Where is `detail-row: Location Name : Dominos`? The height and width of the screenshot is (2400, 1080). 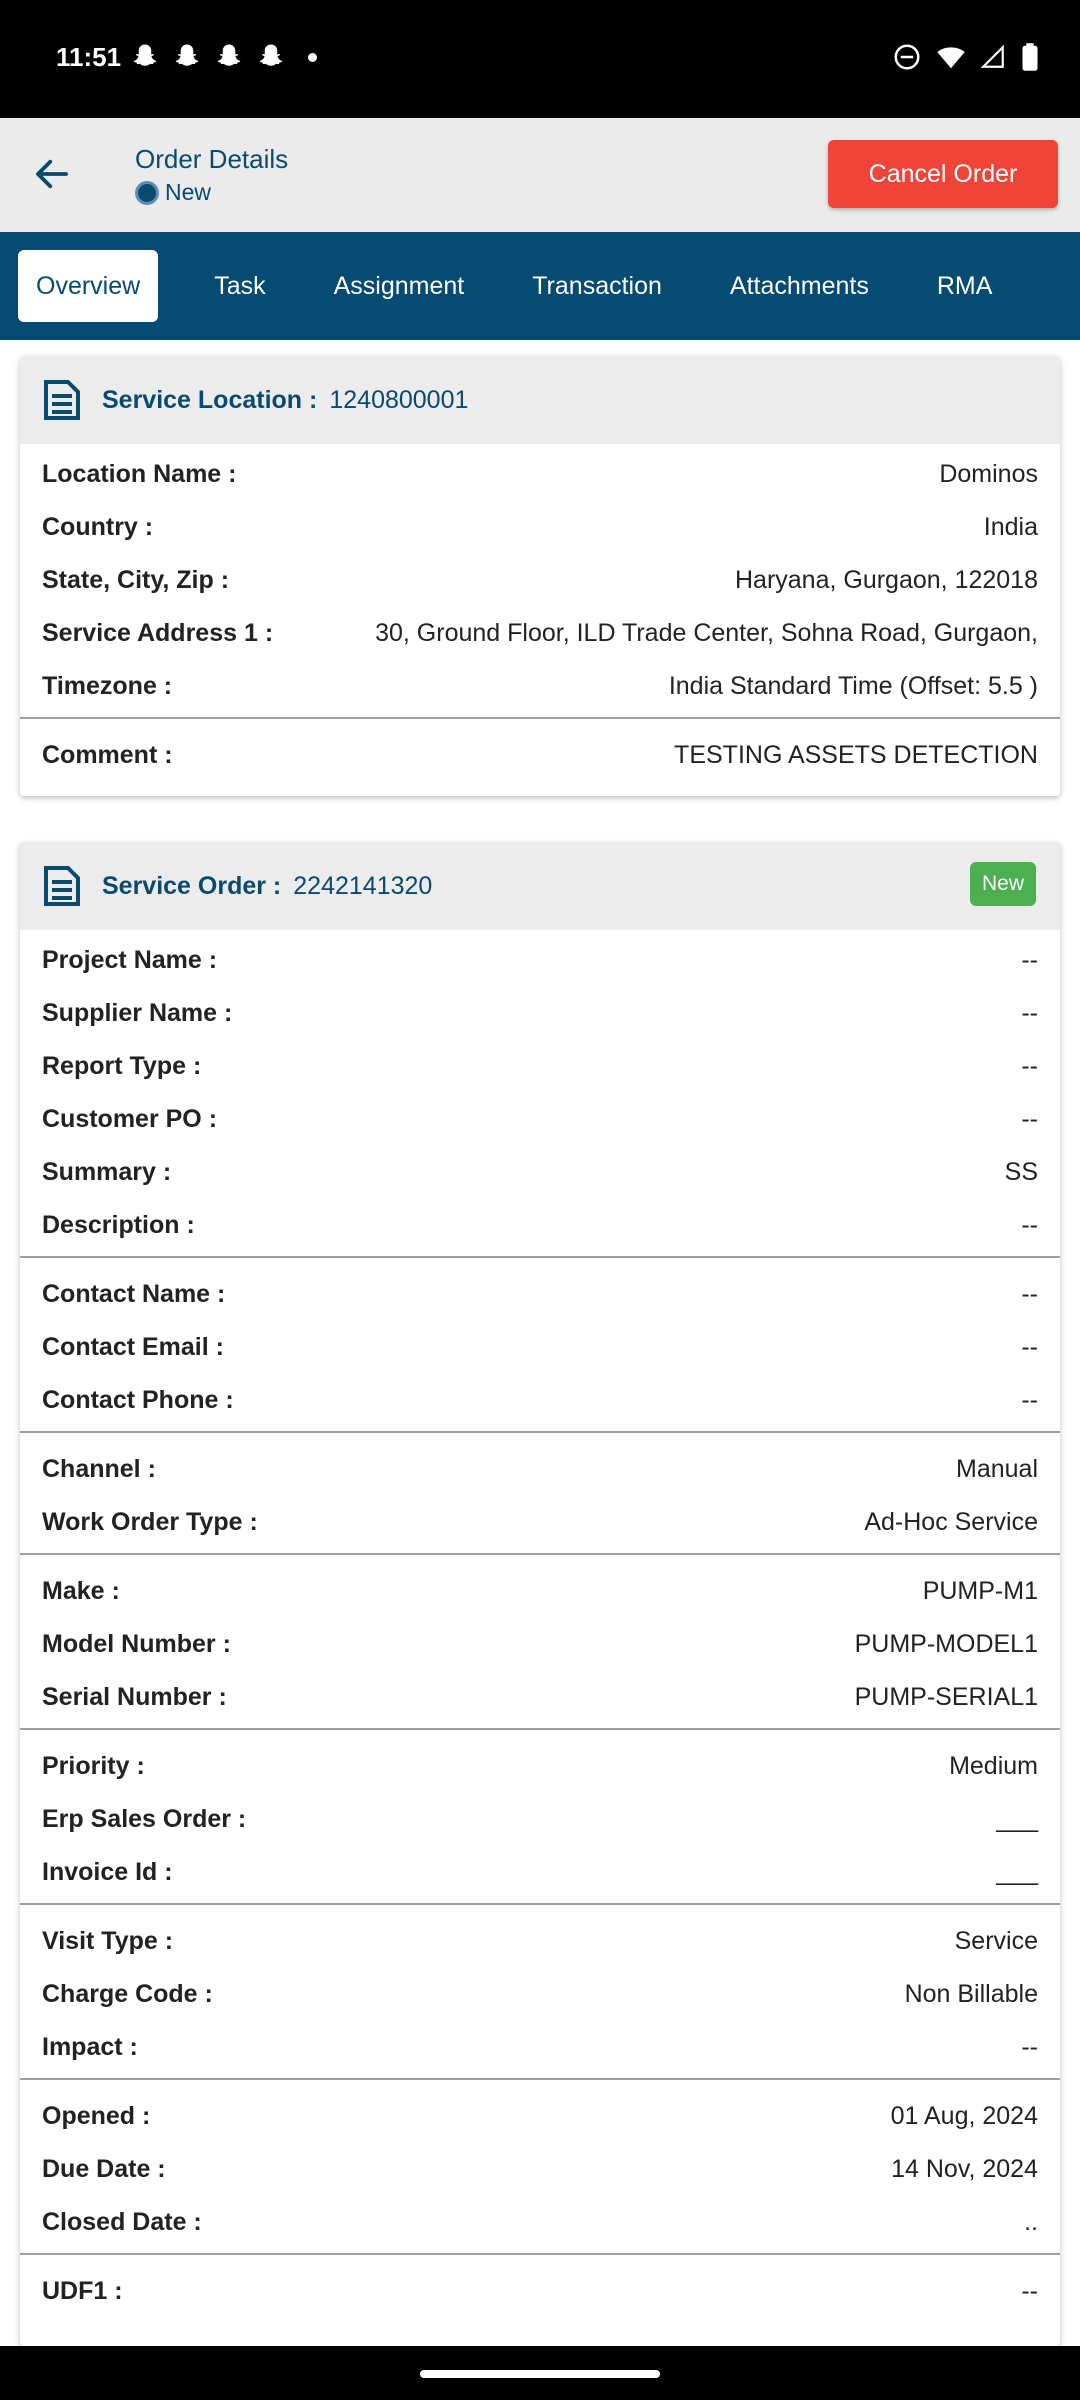
detail-row: Location Name : Dominos is located at coordinates (540, 474).